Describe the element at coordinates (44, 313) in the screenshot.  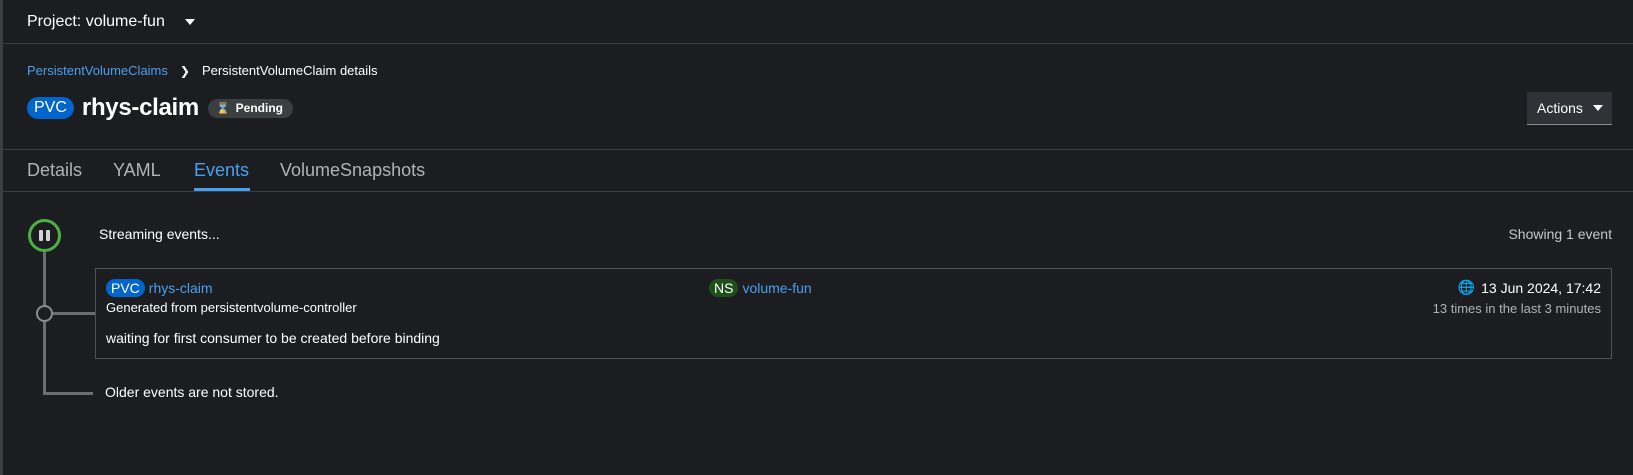
I see `timeline-node` at that location.